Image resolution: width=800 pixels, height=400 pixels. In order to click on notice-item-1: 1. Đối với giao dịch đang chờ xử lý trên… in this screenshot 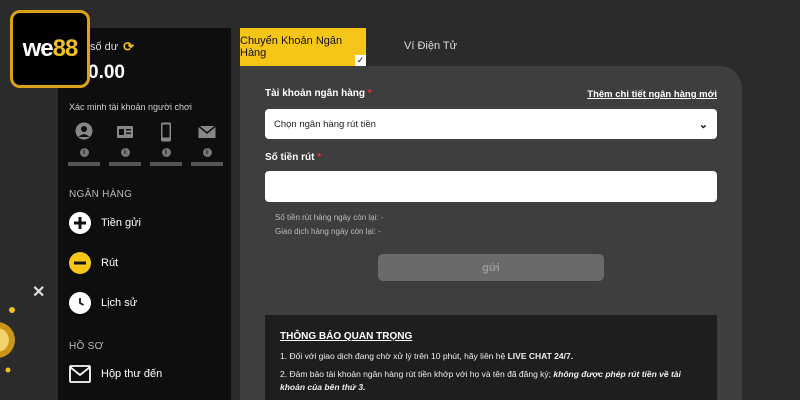, I will do `click(491, 356)`.